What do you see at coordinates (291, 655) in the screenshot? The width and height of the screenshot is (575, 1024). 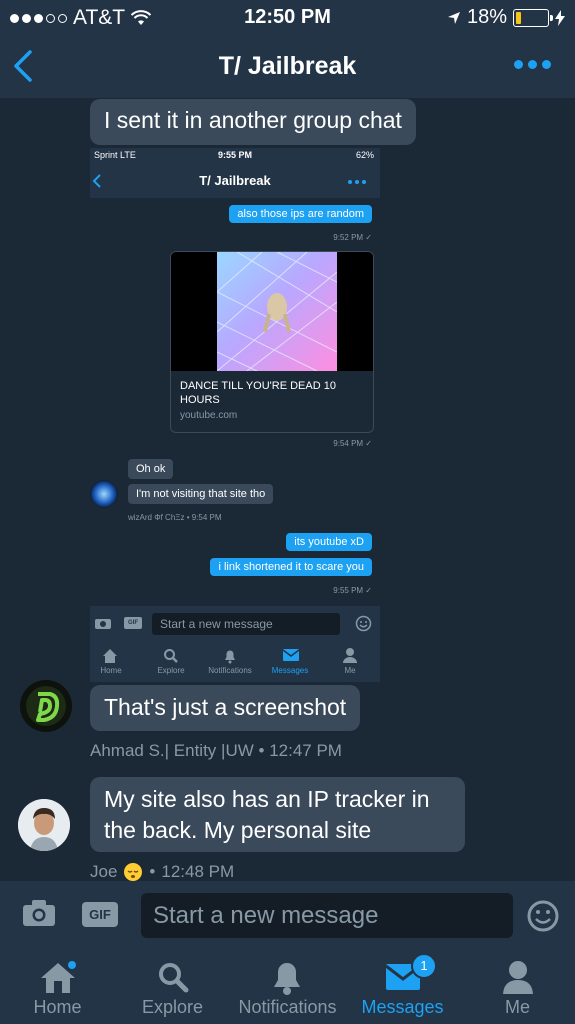 I see `embedded-envelope-icon` at bounding box center [291, 655].